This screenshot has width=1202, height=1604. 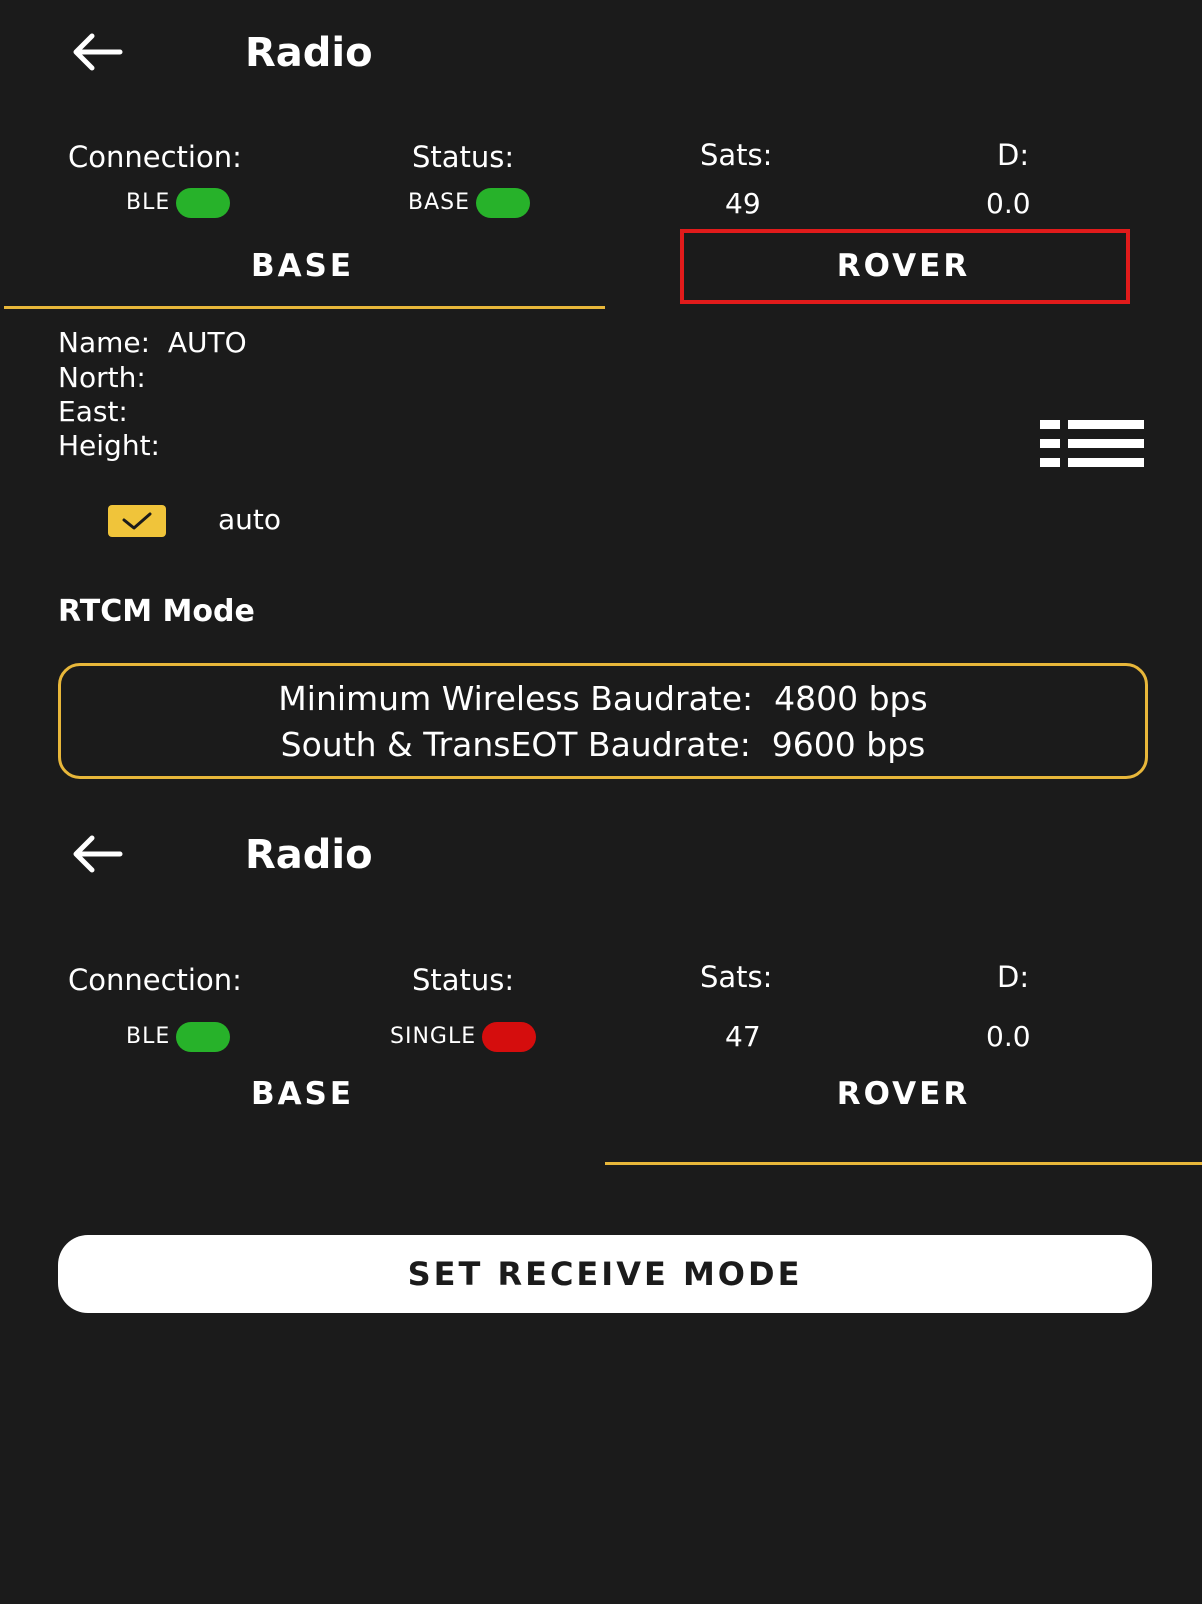 What do you see at coordinates (250, 519) in the screenshot?
I see `auto-checkbox-label: auto` at bounding box center [250, 519].